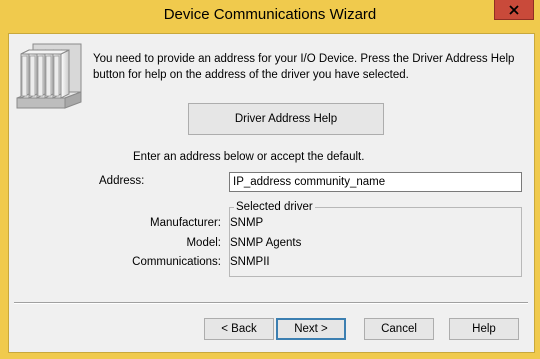  Describe the element at coordinates (203, 243) in the screenshot. I see `model-label: Model:` at that location.